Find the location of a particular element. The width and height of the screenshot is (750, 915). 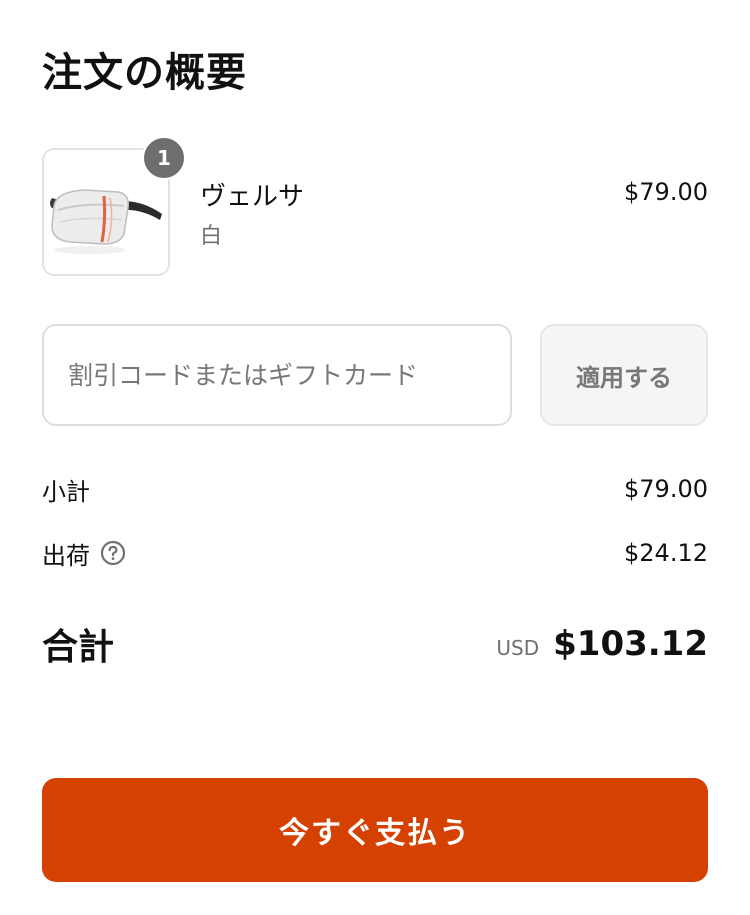

shipping-value: $24.12 is located at coordinates (666, 553).